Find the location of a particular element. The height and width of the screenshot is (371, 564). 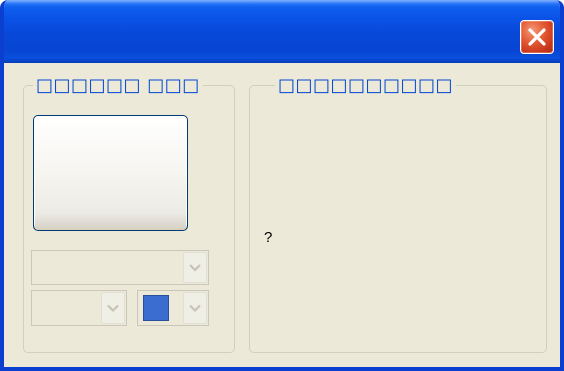

preview-text: ? is located at coordinates (268, 237).